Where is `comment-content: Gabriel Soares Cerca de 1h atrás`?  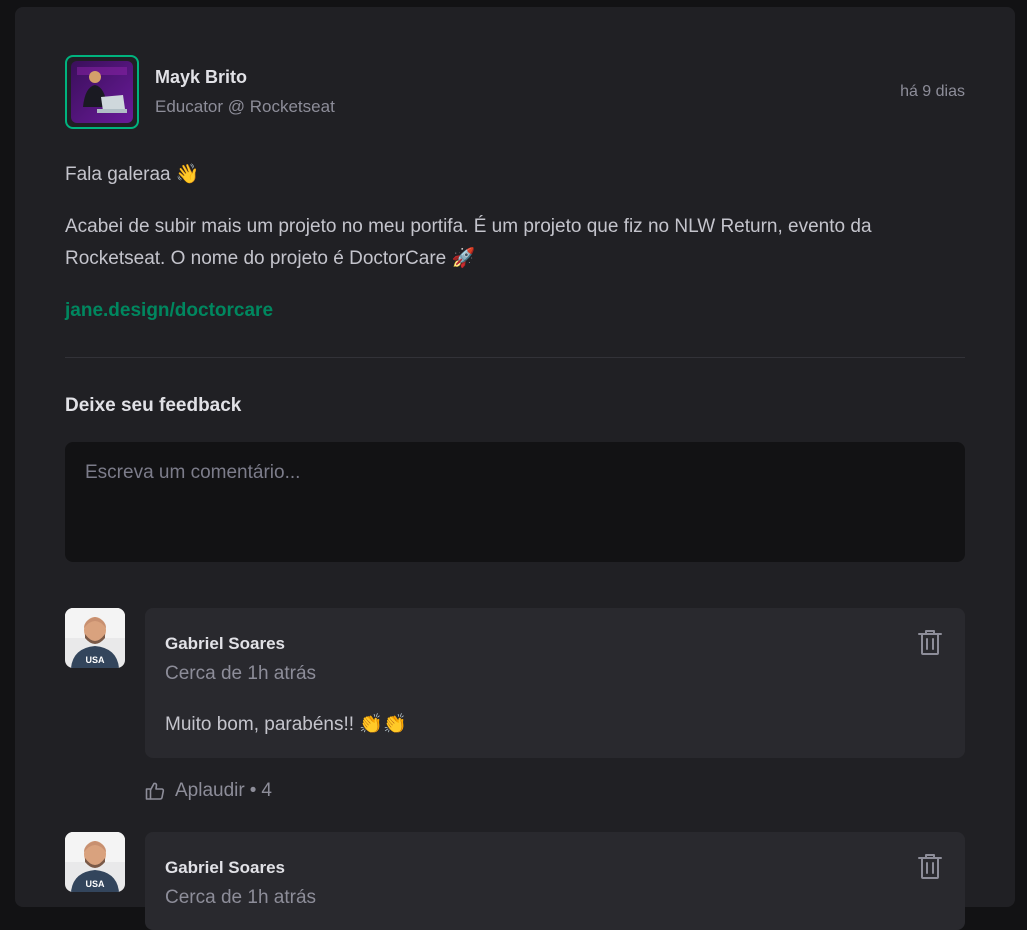
comment-content: Gabriel Soares Cerca de 1h atrás is located at coordinates (555, 881).